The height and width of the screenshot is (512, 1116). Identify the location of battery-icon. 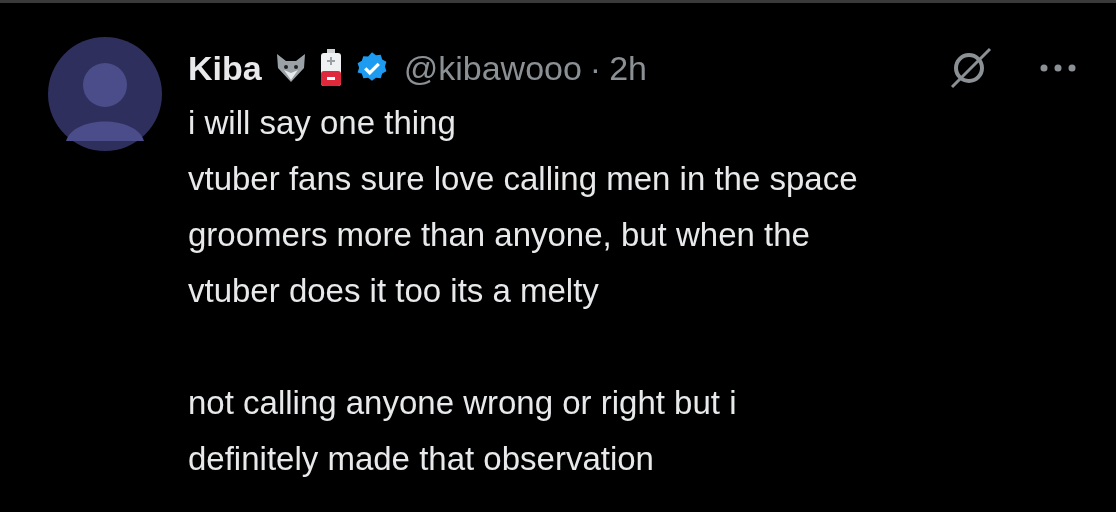
(330, 68).